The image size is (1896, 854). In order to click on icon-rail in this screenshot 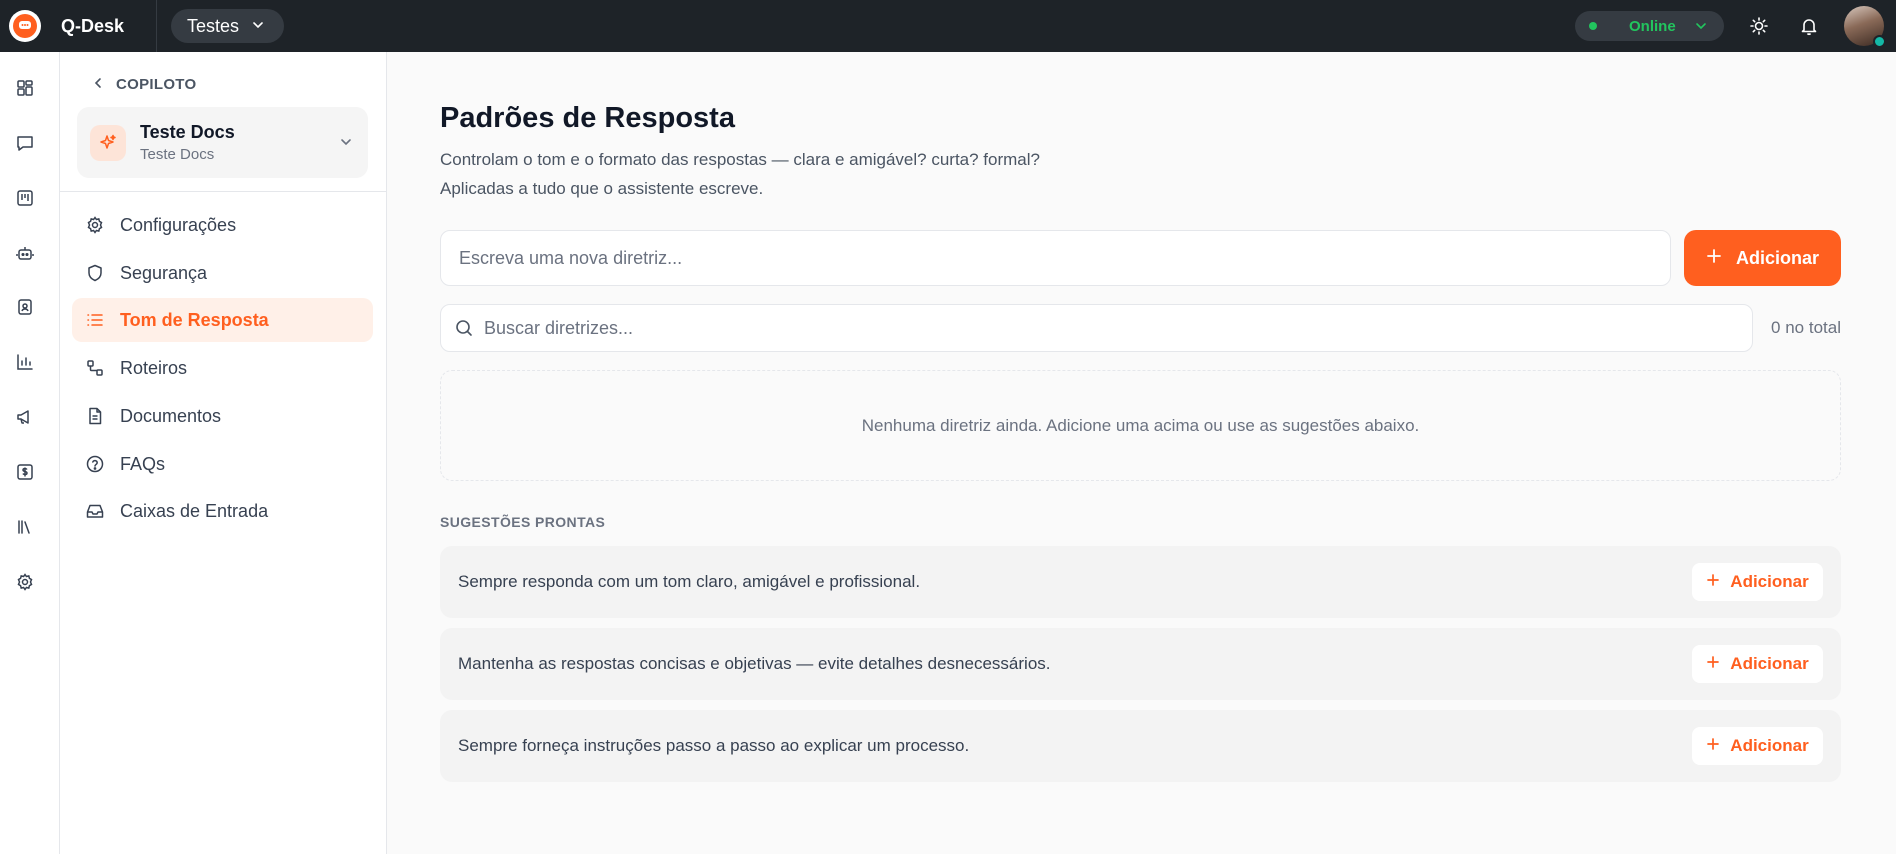, I will do `click(30, 453)`.